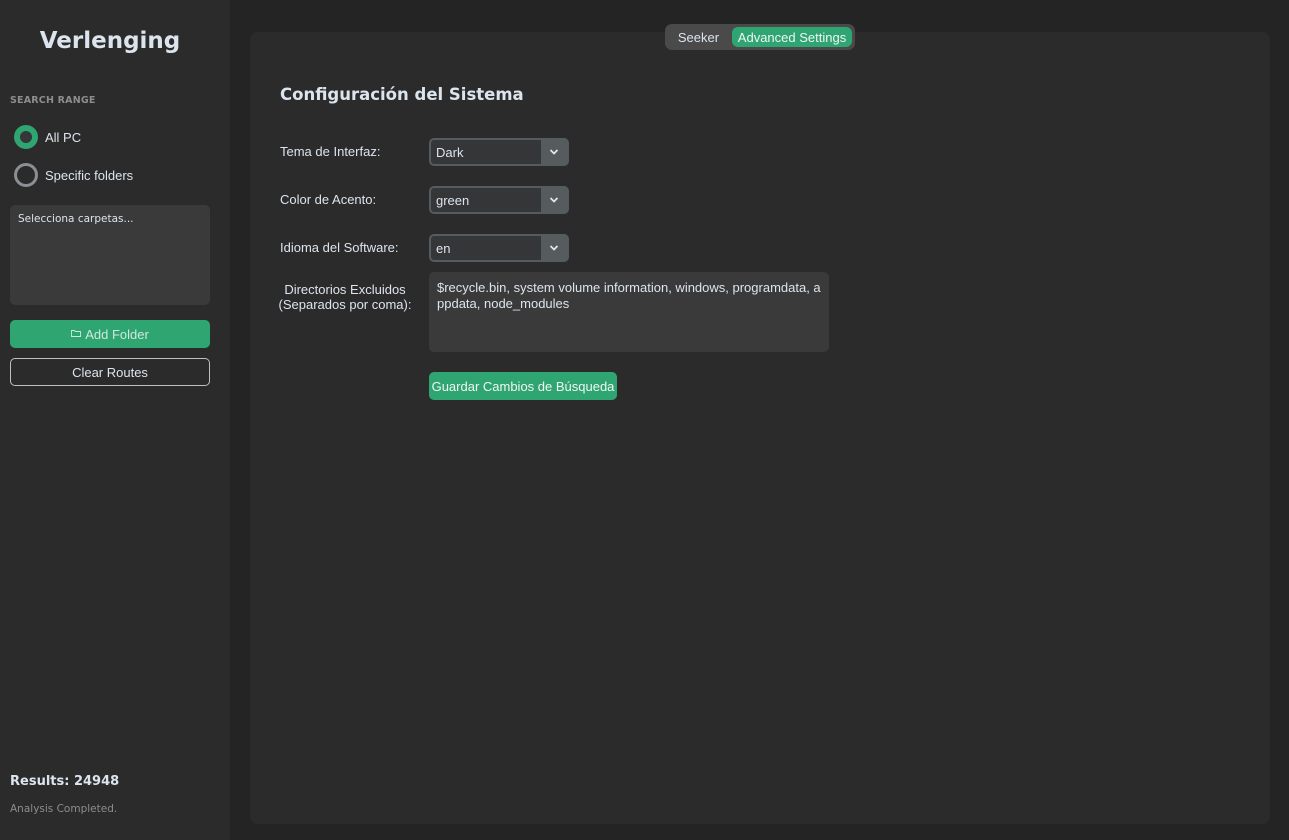 The height and width of the screenshot is (840, 1289). What do you see at coordinates (65, 781) in the screenshot?
I see `results-count: Results: 24948` at bounding box center [65, 781].